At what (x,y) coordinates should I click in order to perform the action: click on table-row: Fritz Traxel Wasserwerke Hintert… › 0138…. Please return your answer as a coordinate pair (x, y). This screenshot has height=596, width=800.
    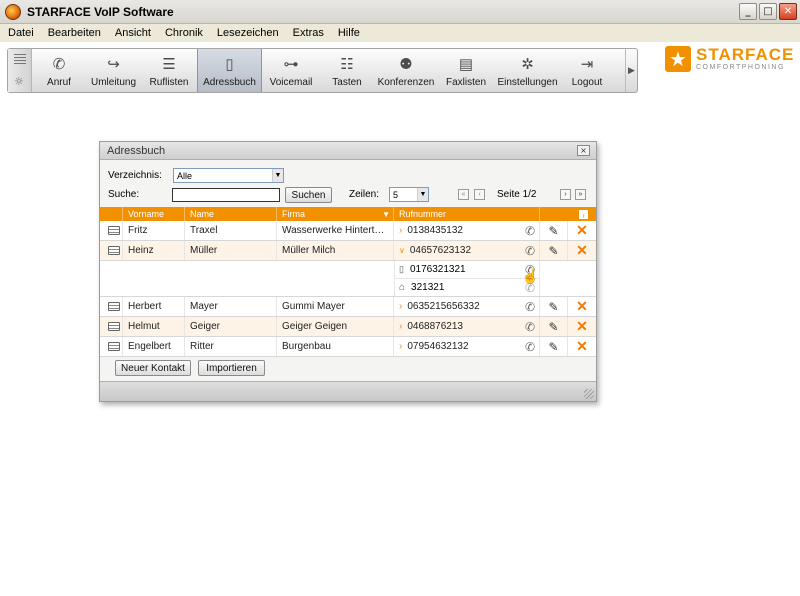
    Looking at the image, I should click on (348, 231).